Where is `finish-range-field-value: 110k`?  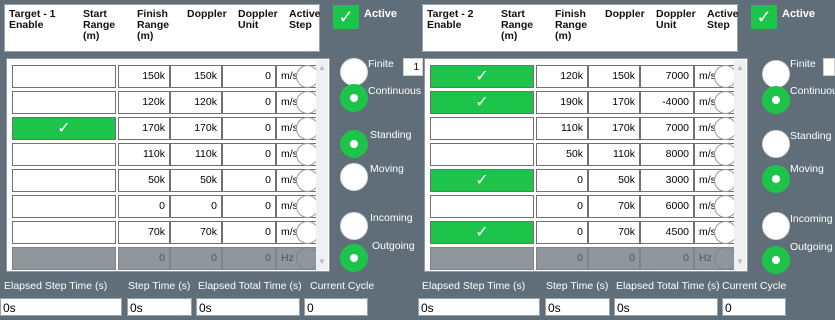 finish-range-field-value: 110k is located at coordinates (624, 154).